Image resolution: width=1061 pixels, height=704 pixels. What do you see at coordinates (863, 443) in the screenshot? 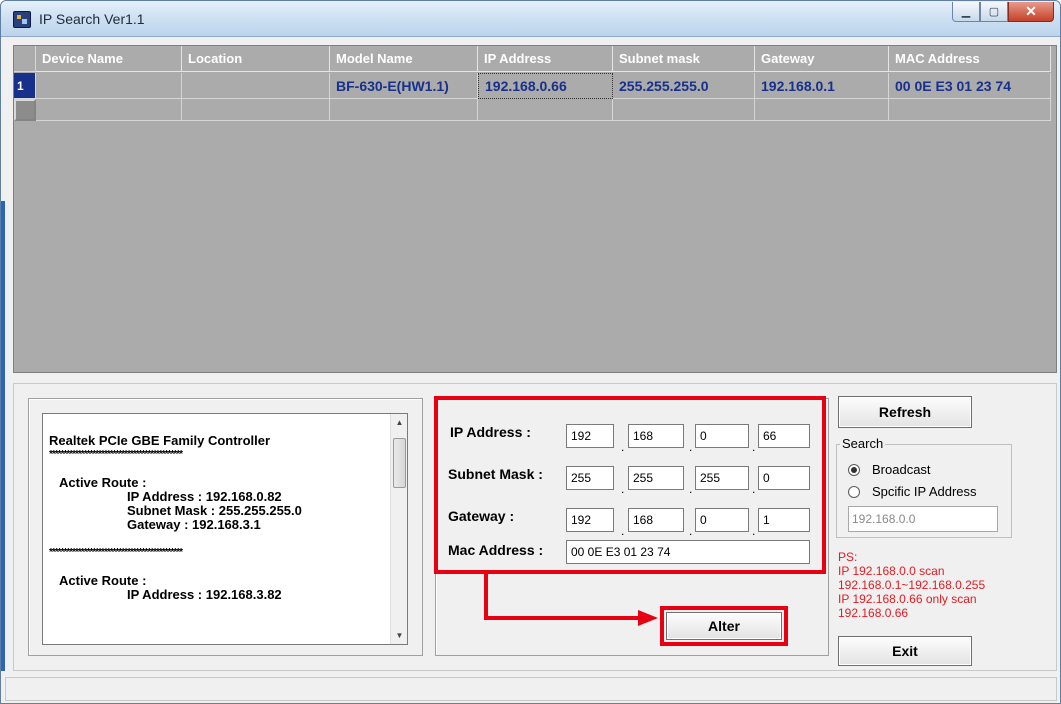
I see `search-legend: Search` at bounding box center [863, 443].